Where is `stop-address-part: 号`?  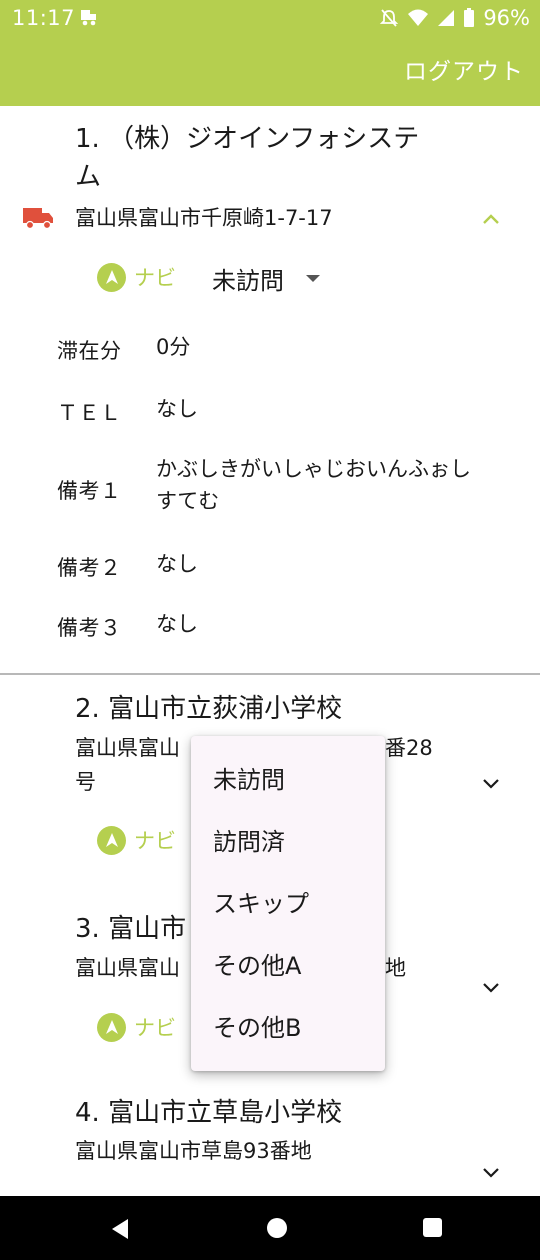 stop-address-part: 号 is located at coordinates (85, 782).